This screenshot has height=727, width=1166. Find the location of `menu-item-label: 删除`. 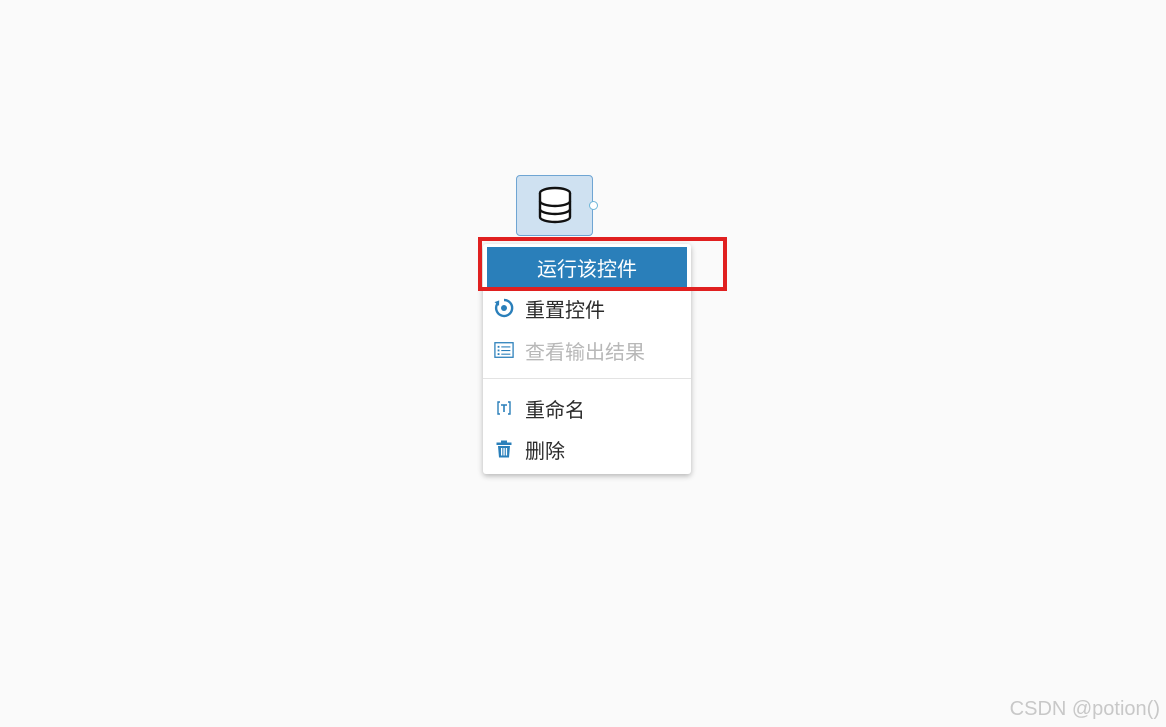

menu-item-label: 删除 is located at coordinates (545, 450).